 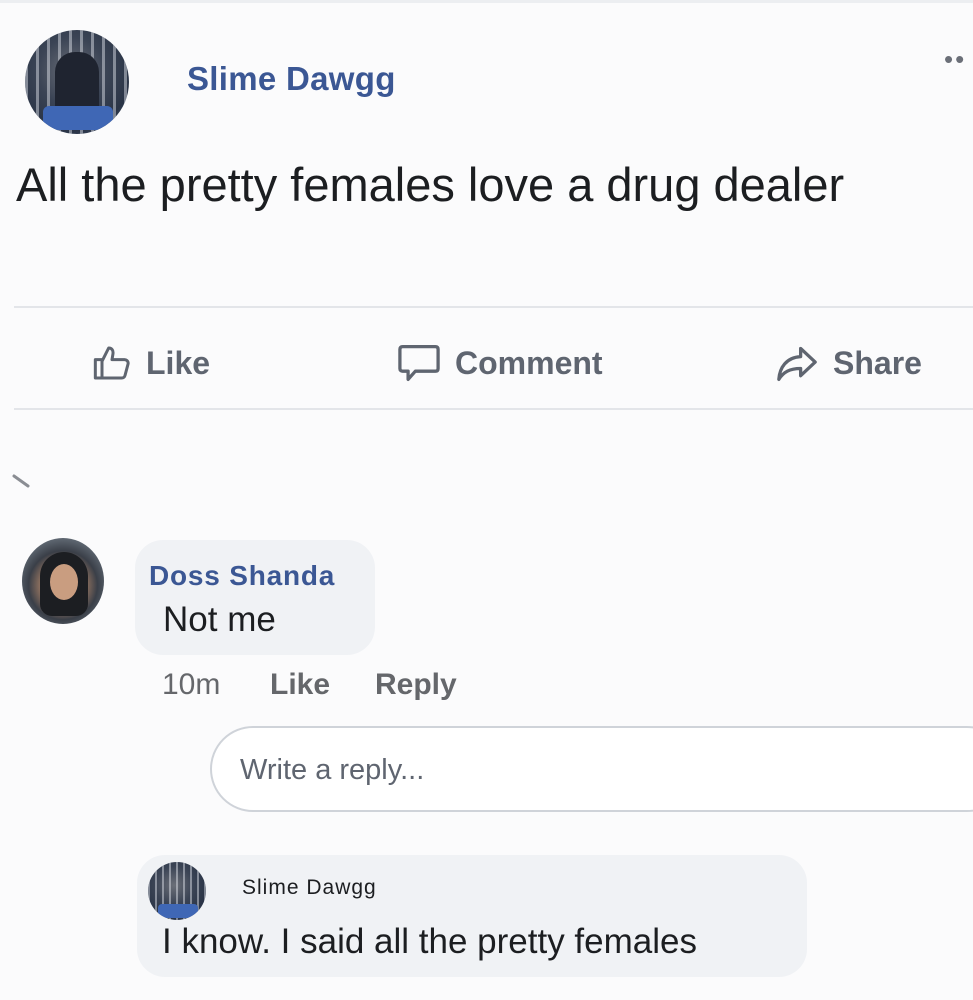 I want to click on comment-button-label: Comment, so click(x=529, y=362).